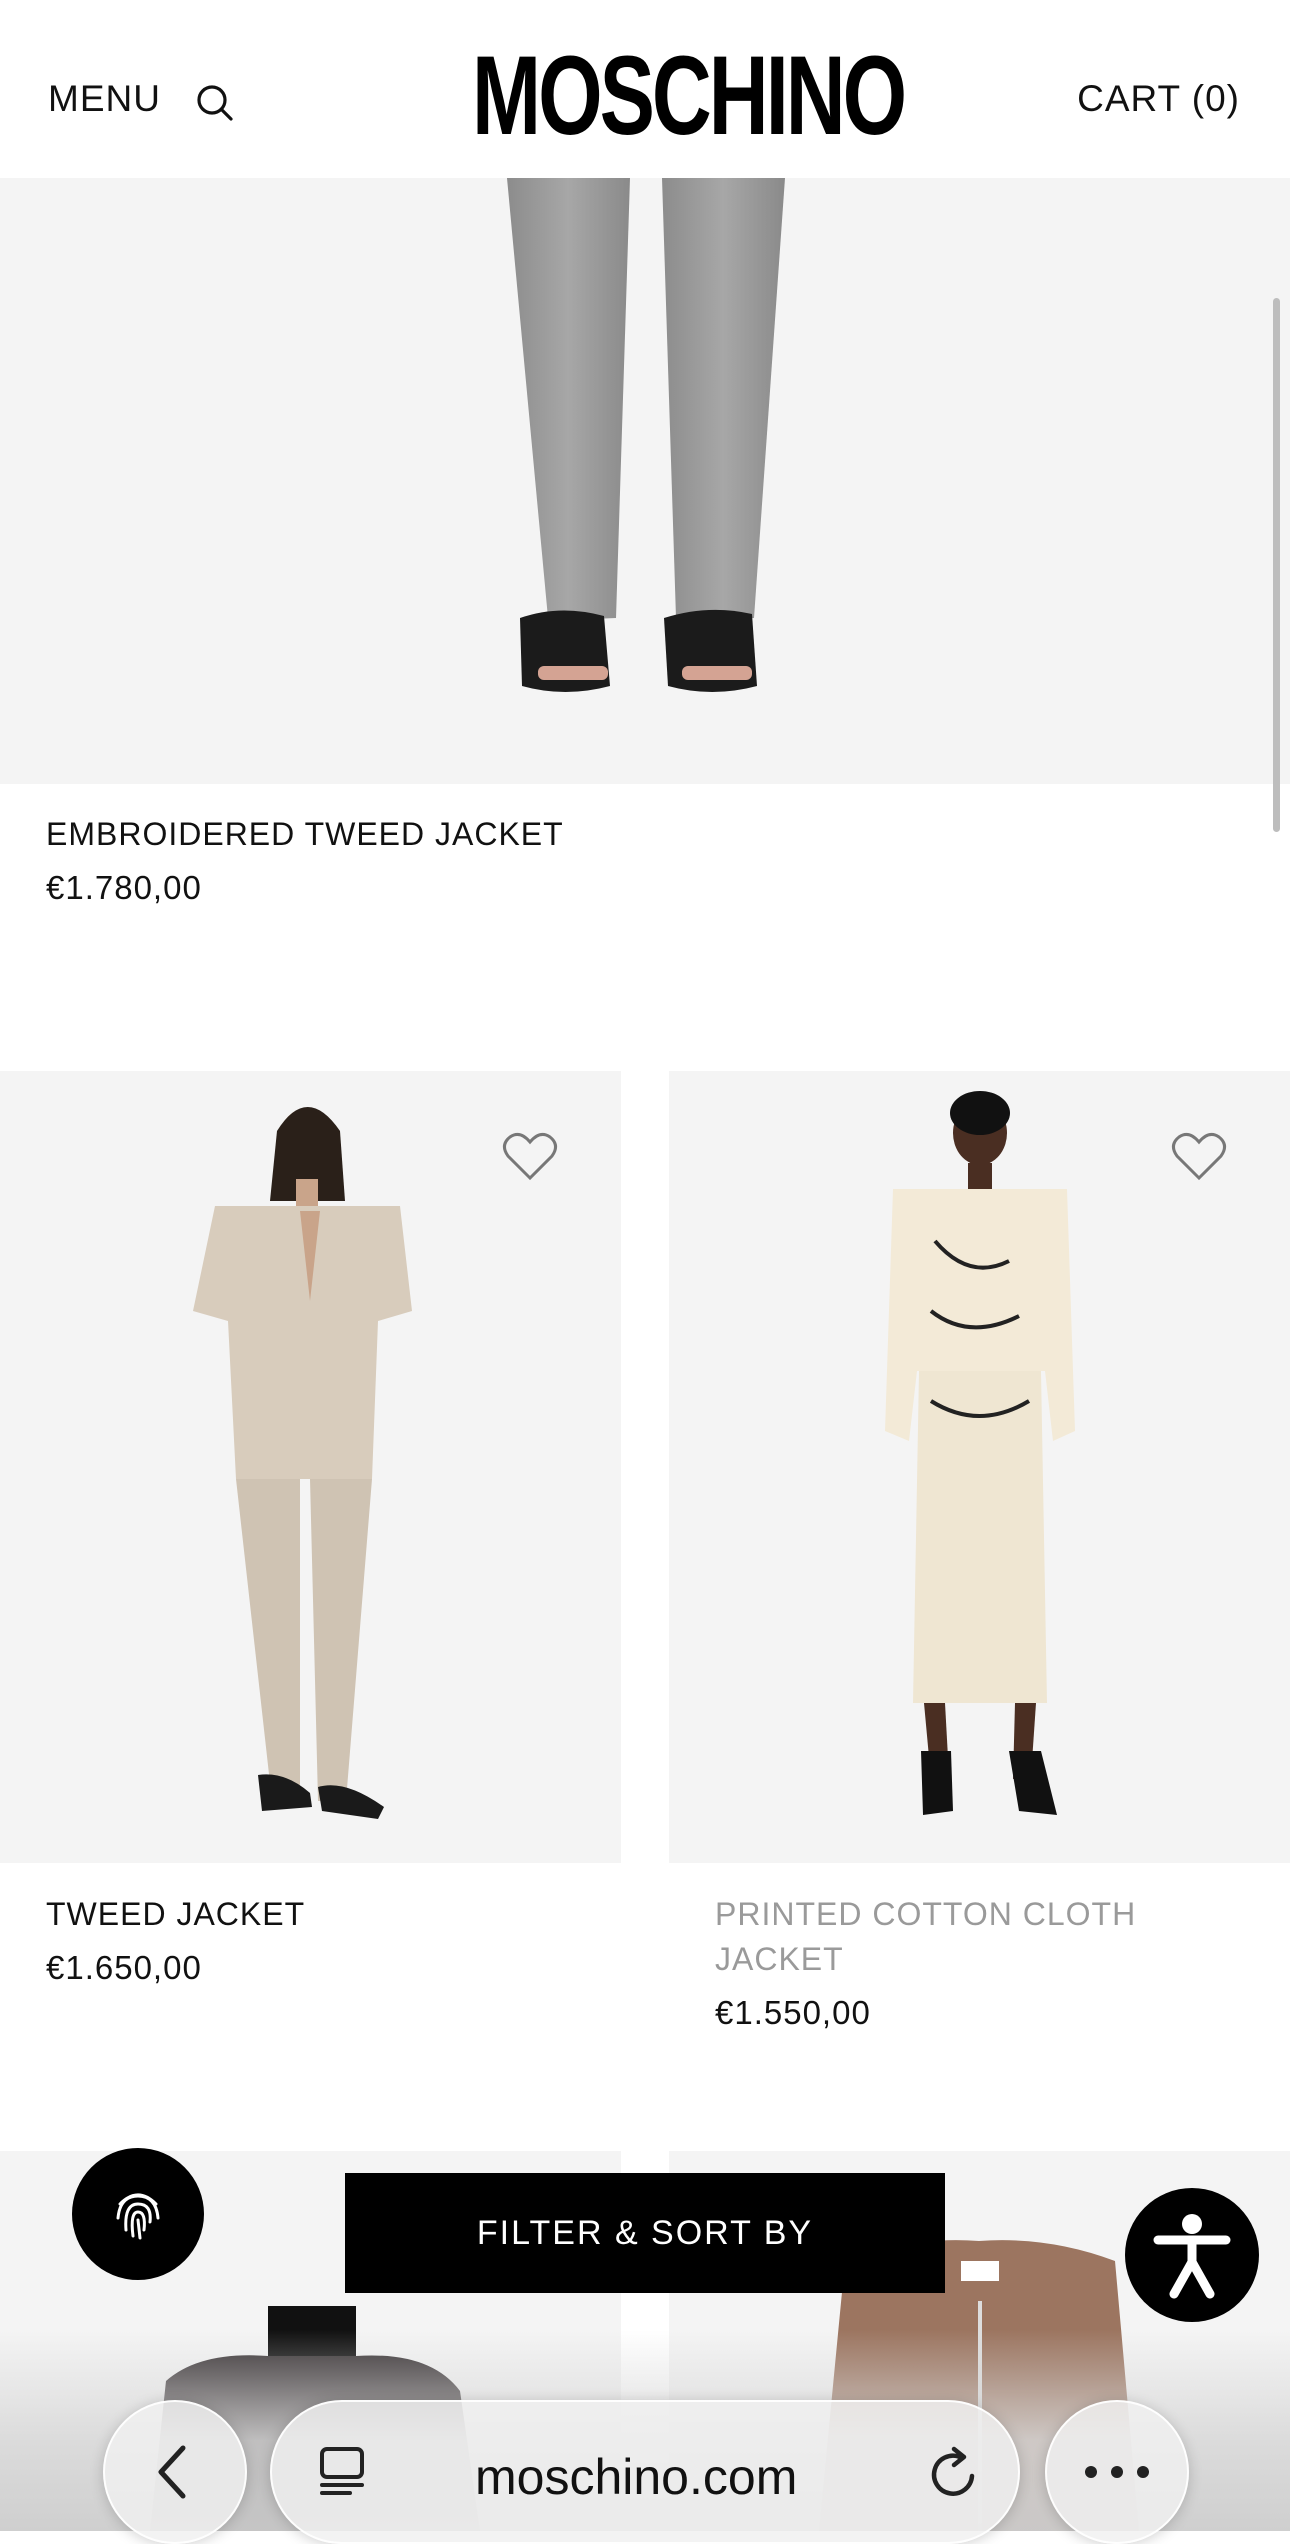 This screenshot has width=1290, height=2544. I want to click on product-name-line2: JACKET, so click(779, 1959).